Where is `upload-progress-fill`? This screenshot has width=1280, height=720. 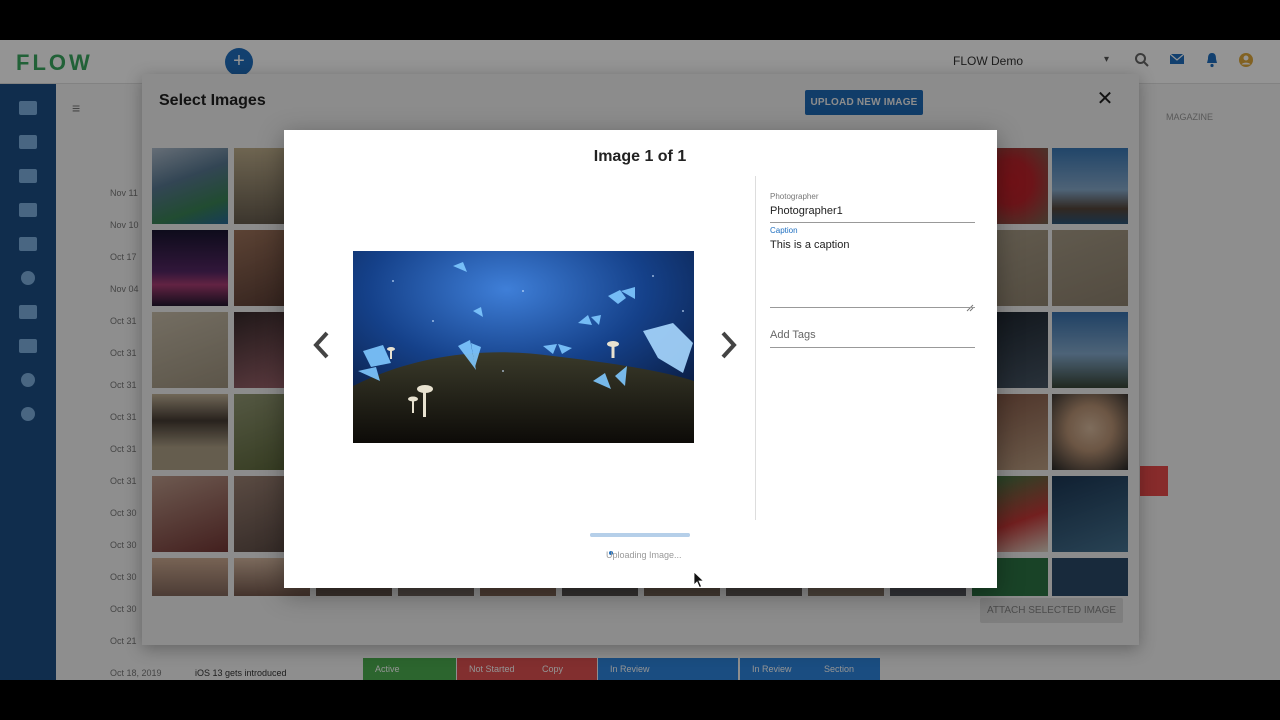
upload-progress-fill is located at coordinates (640, 535).